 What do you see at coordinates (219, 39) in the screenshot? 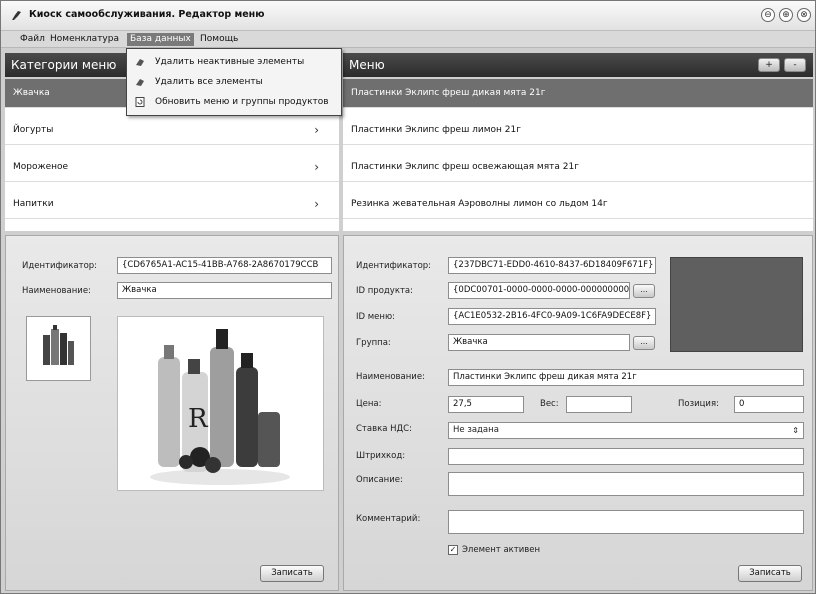
I see `menu-help: Помощь` at bounding box center [219, 39].